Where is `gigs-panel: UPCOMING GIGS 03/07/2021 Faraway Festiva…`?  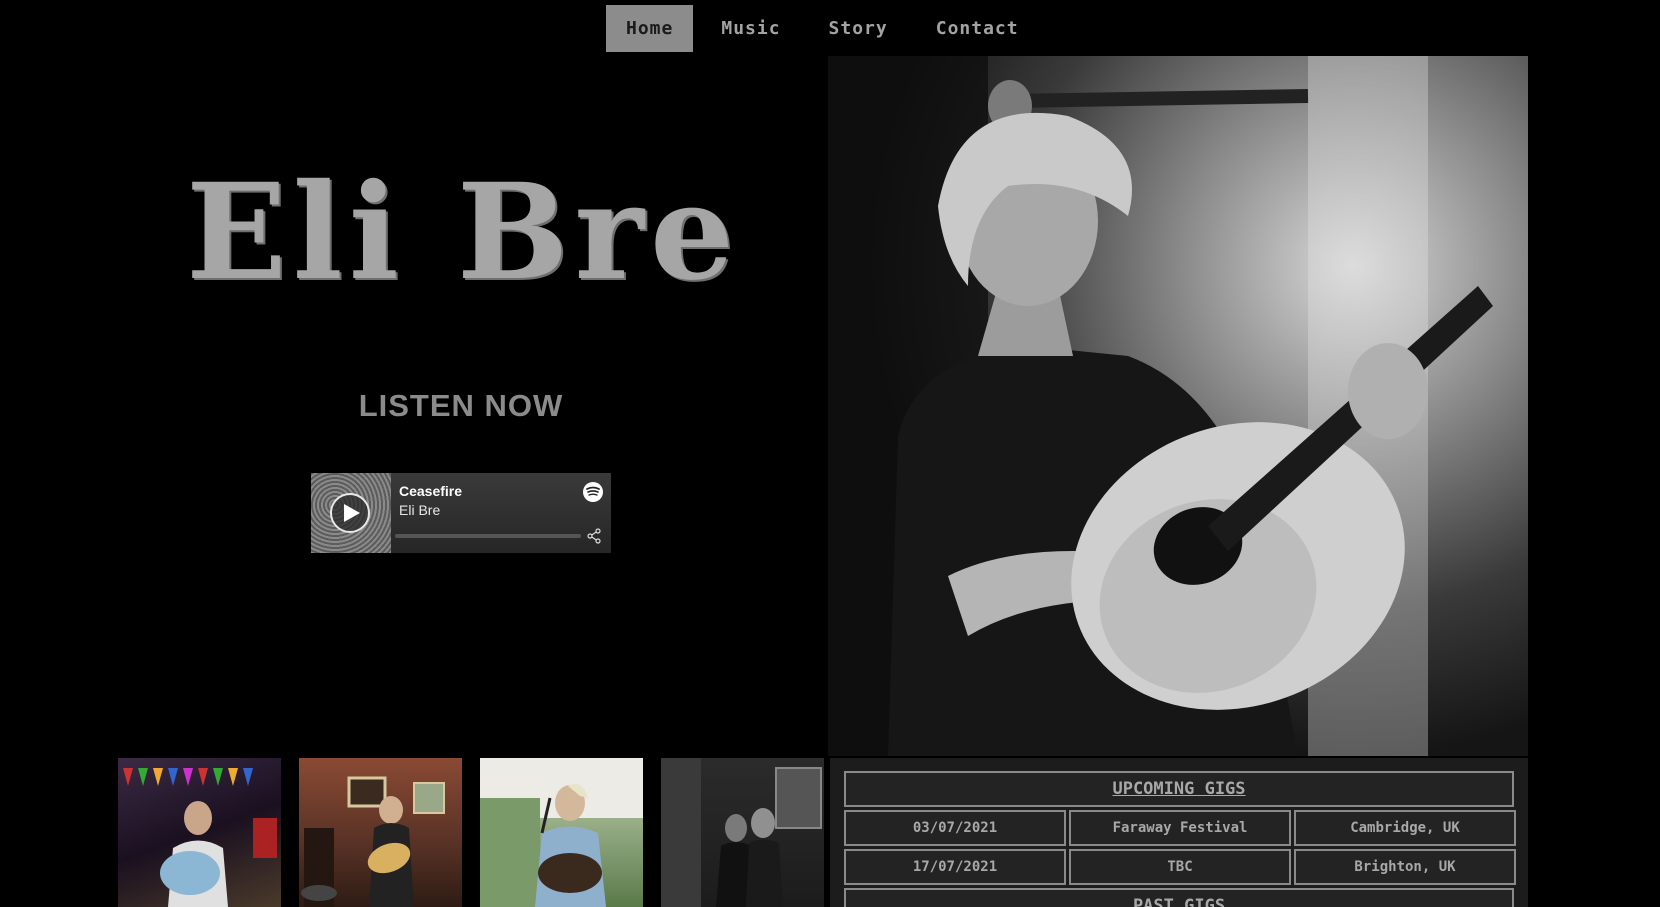 gigs-panel: UPCOMING GIGS 03/07/2021 Faraway Festiva… is located at coordinates (1179, 832).